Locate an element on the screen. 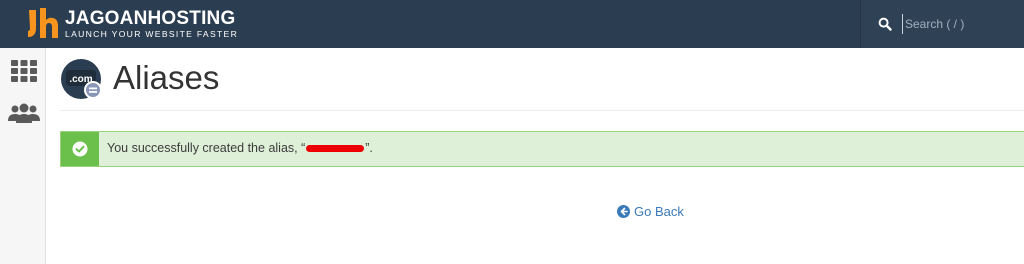  alert-icon-box is located at coordinates (80, 149).